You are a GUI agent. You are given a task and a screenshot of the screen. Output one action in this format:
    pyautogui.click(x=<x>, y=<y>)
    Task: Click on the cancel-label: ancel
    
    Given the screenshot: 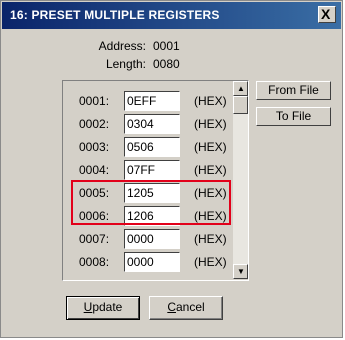 What is the action you would take?
    pyautogui.click(x=190, y=307)
    